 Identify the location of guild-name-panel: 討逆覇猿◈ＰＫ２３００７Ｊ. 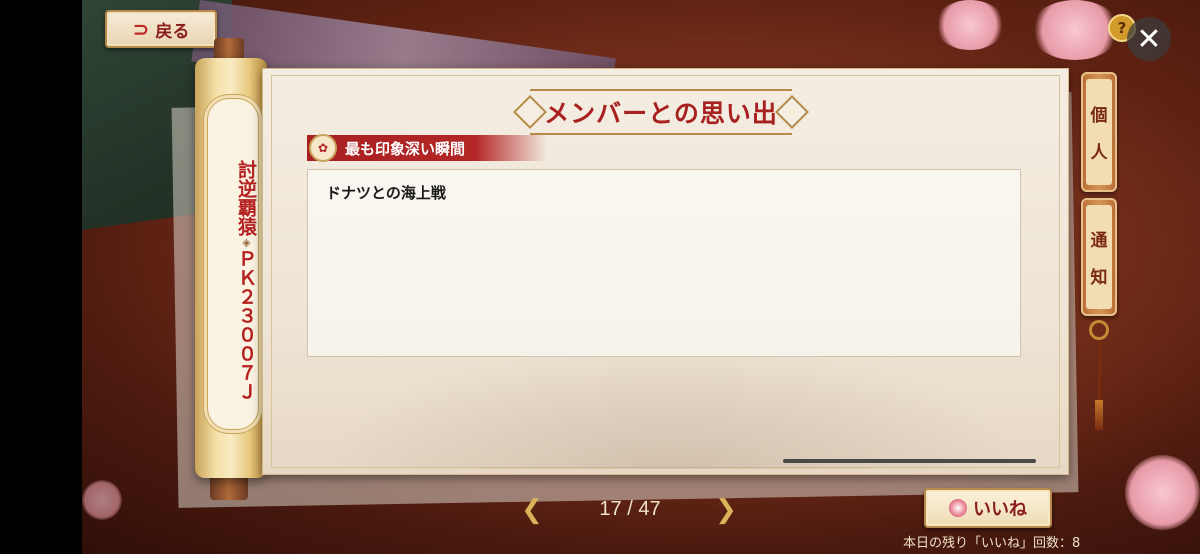
(233, 264).